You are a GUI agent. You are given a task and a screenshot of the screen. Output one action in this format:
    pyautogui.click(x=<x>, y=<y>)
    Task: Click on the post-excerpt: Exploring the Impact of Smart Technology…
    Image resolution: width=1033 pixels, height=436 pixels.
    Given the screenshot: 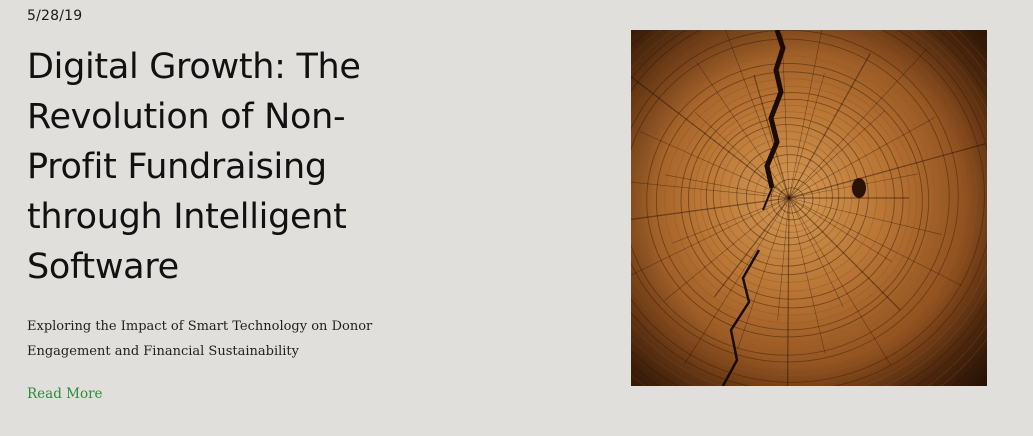 What is the action you would take?
    pyautogui.click(x=200, y=339)
    